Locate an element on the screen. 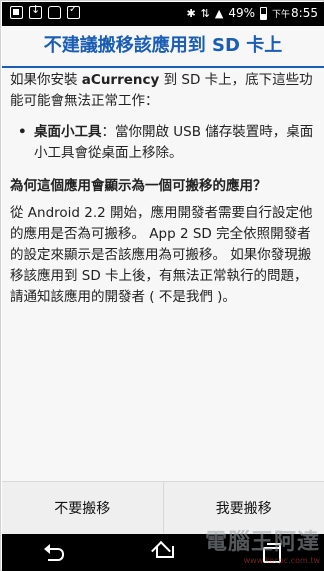  clock: 下午8:55 is located at coordinates (295, 13).